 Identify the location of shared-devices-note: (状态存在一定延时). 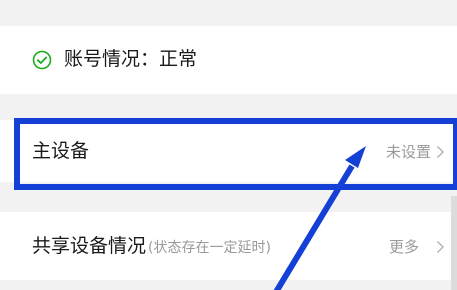
(209, 248).